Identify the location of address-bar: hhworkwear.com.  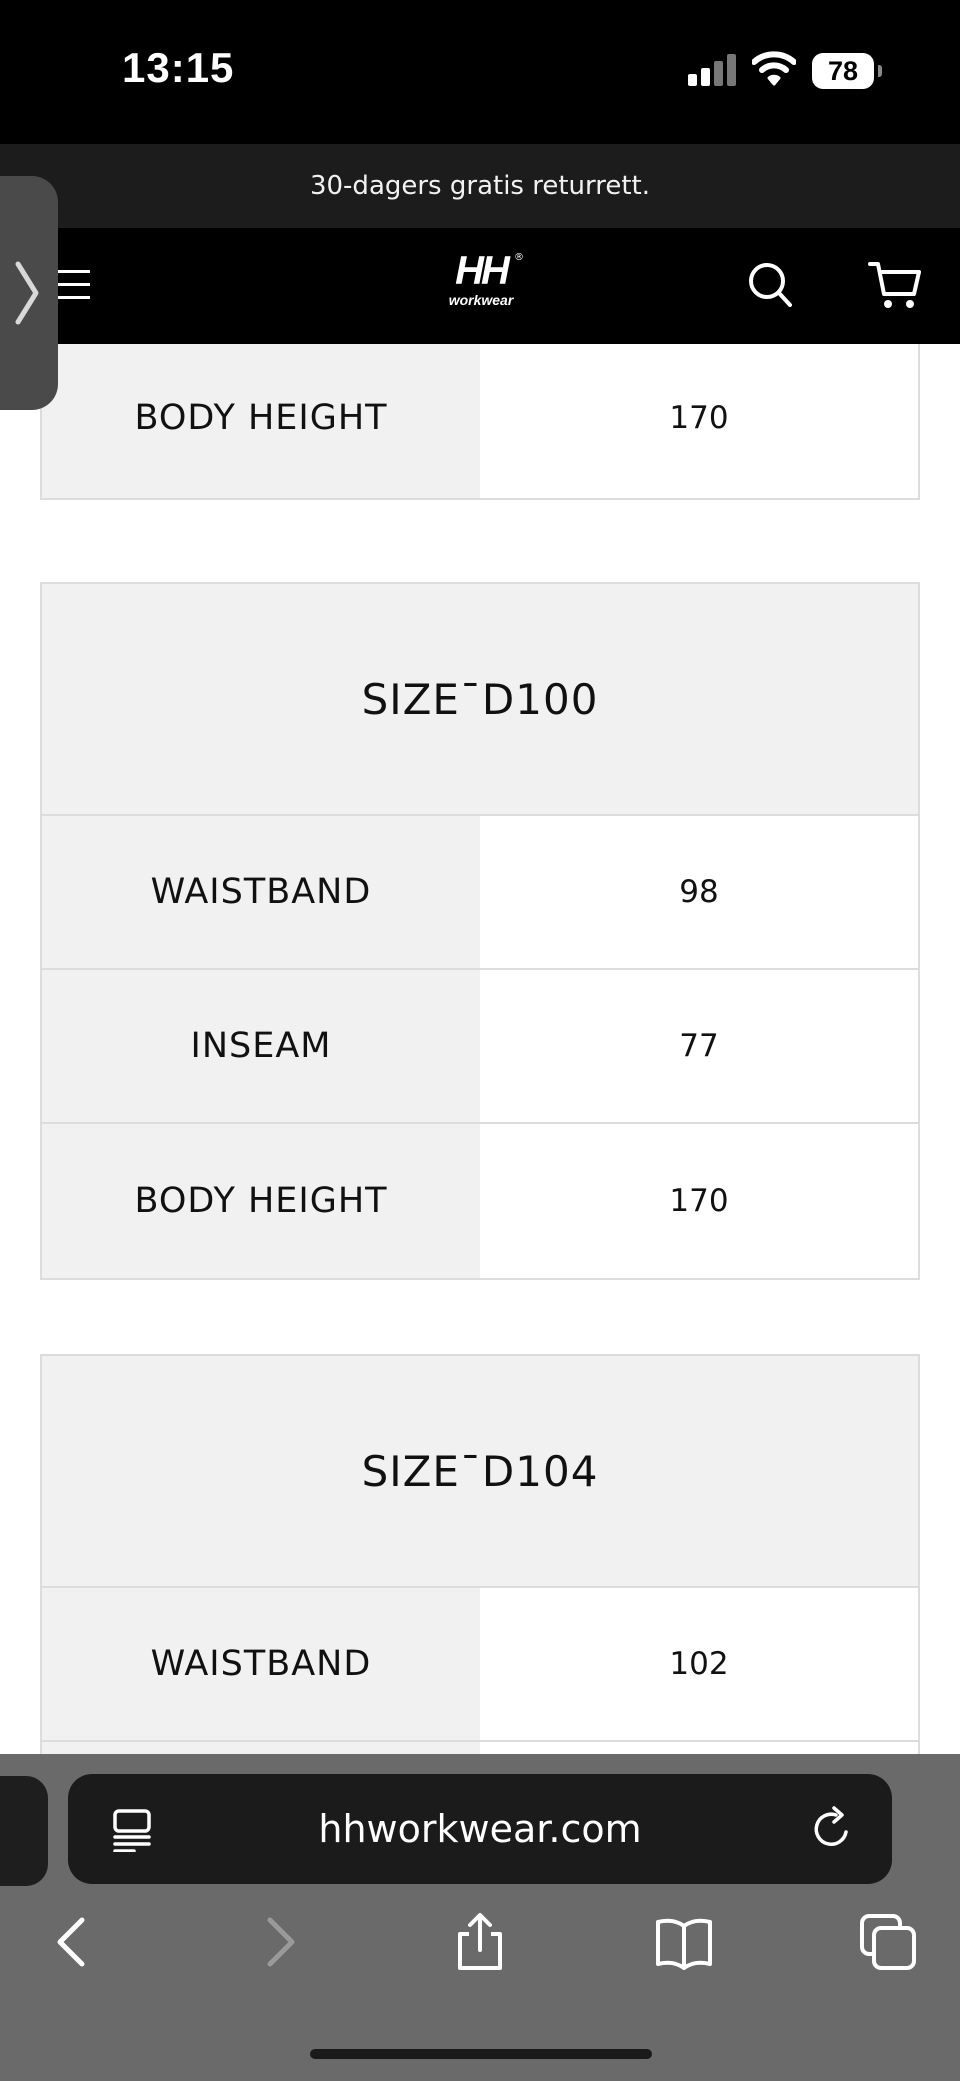
(480, 1829).